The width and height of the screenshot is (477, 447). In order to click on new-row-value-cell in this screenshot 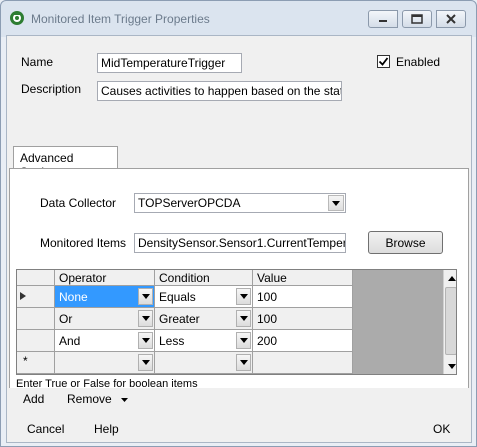, I will do `click(303, 363)`.